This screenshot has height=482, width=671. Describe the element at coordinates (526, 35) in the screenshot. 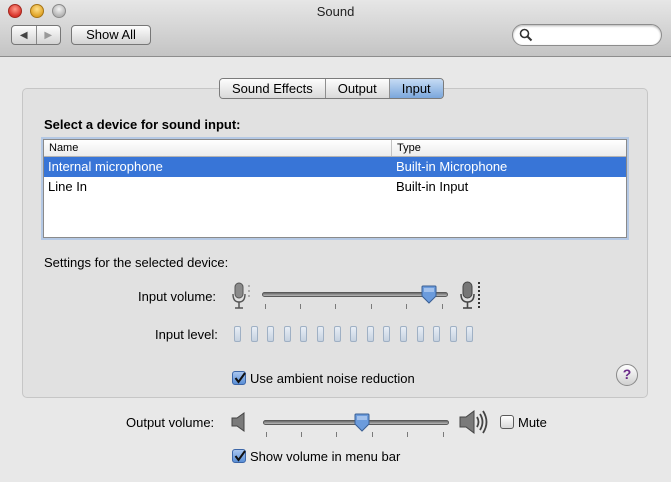

I see `search-icon` at that location.